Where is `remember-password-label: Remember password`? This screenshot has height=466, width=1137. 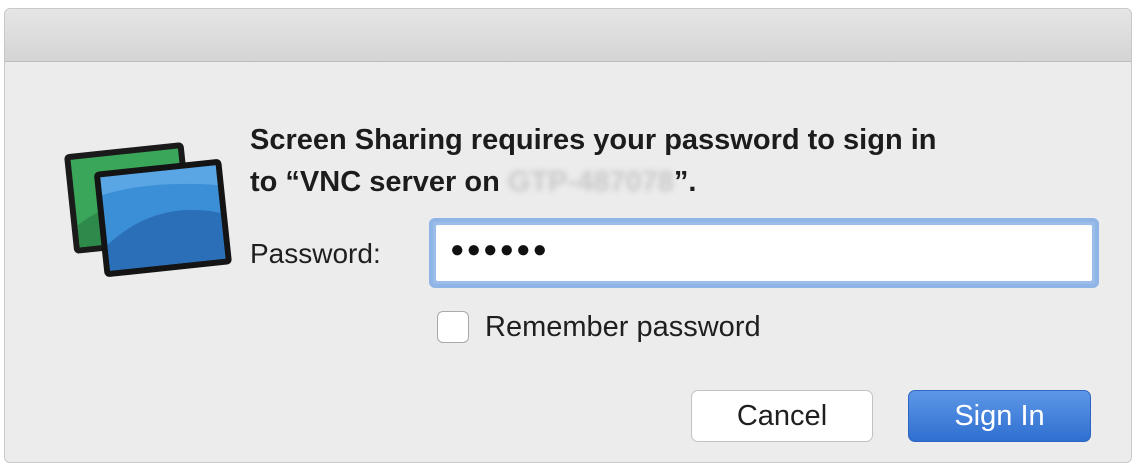 remember-password-label: Remember password is located at coordinates (623, 327).